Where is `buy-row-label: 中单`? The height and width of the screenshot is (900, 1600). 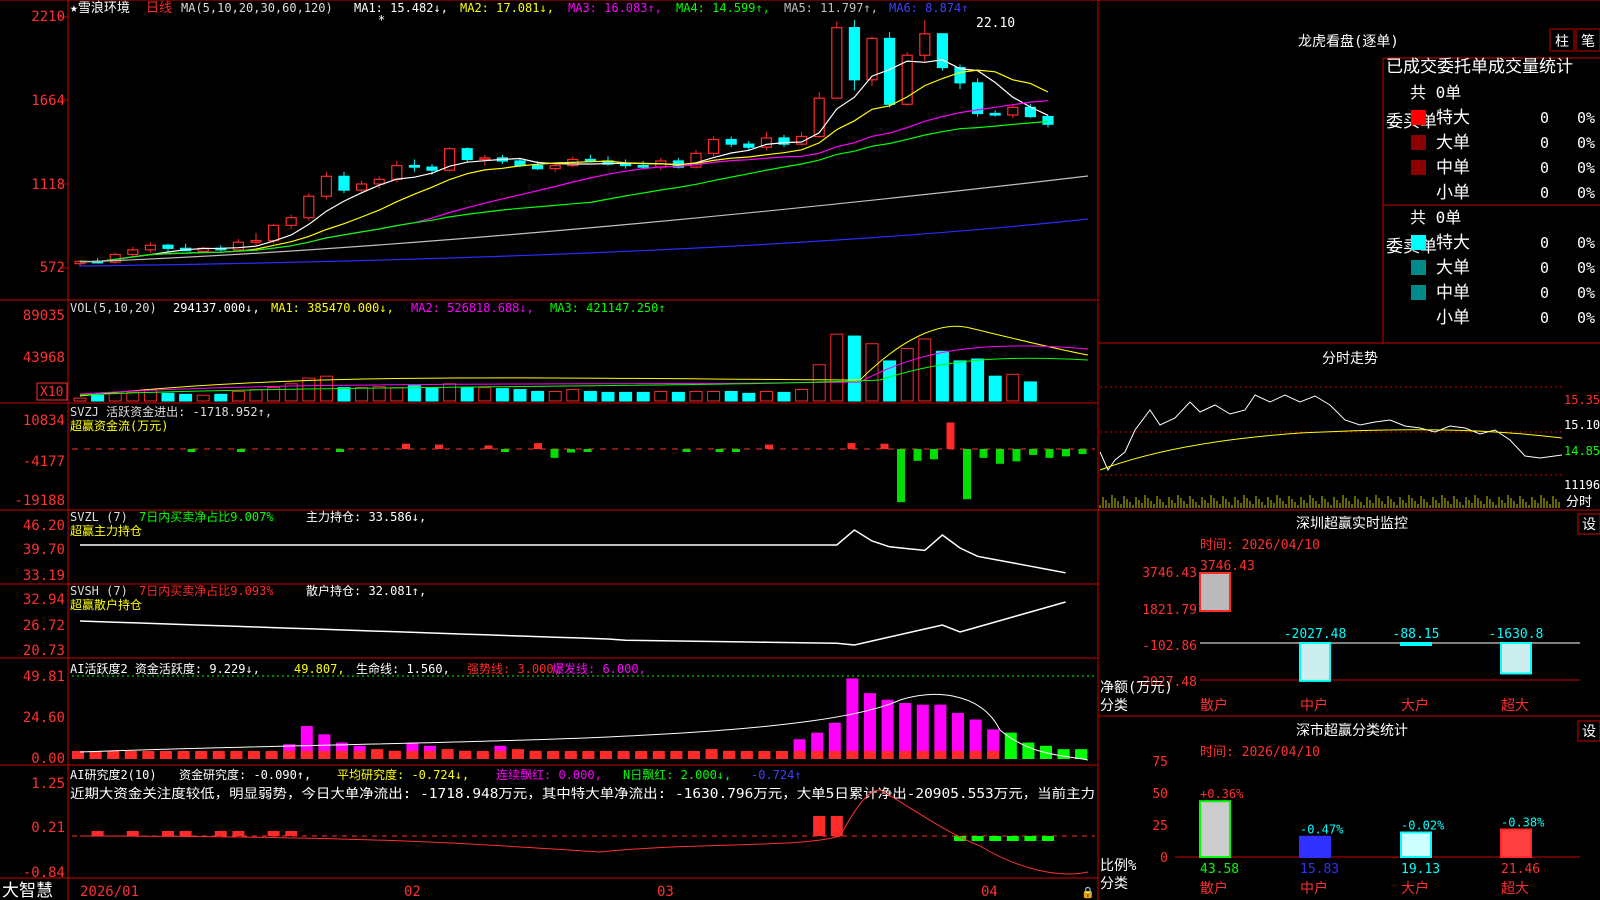 buy-row-label: 中单 is located at coordinates (1453, 168).